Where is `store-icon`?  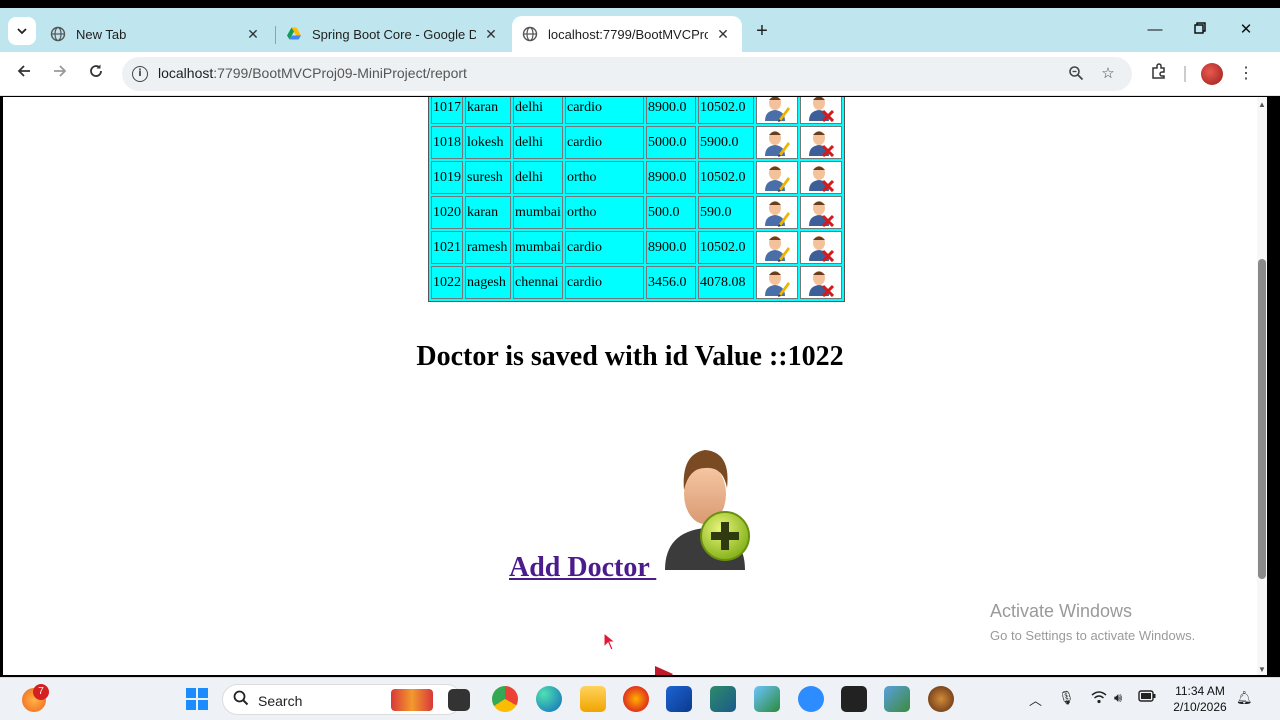 store-icon is located at coordinates (679, 699).